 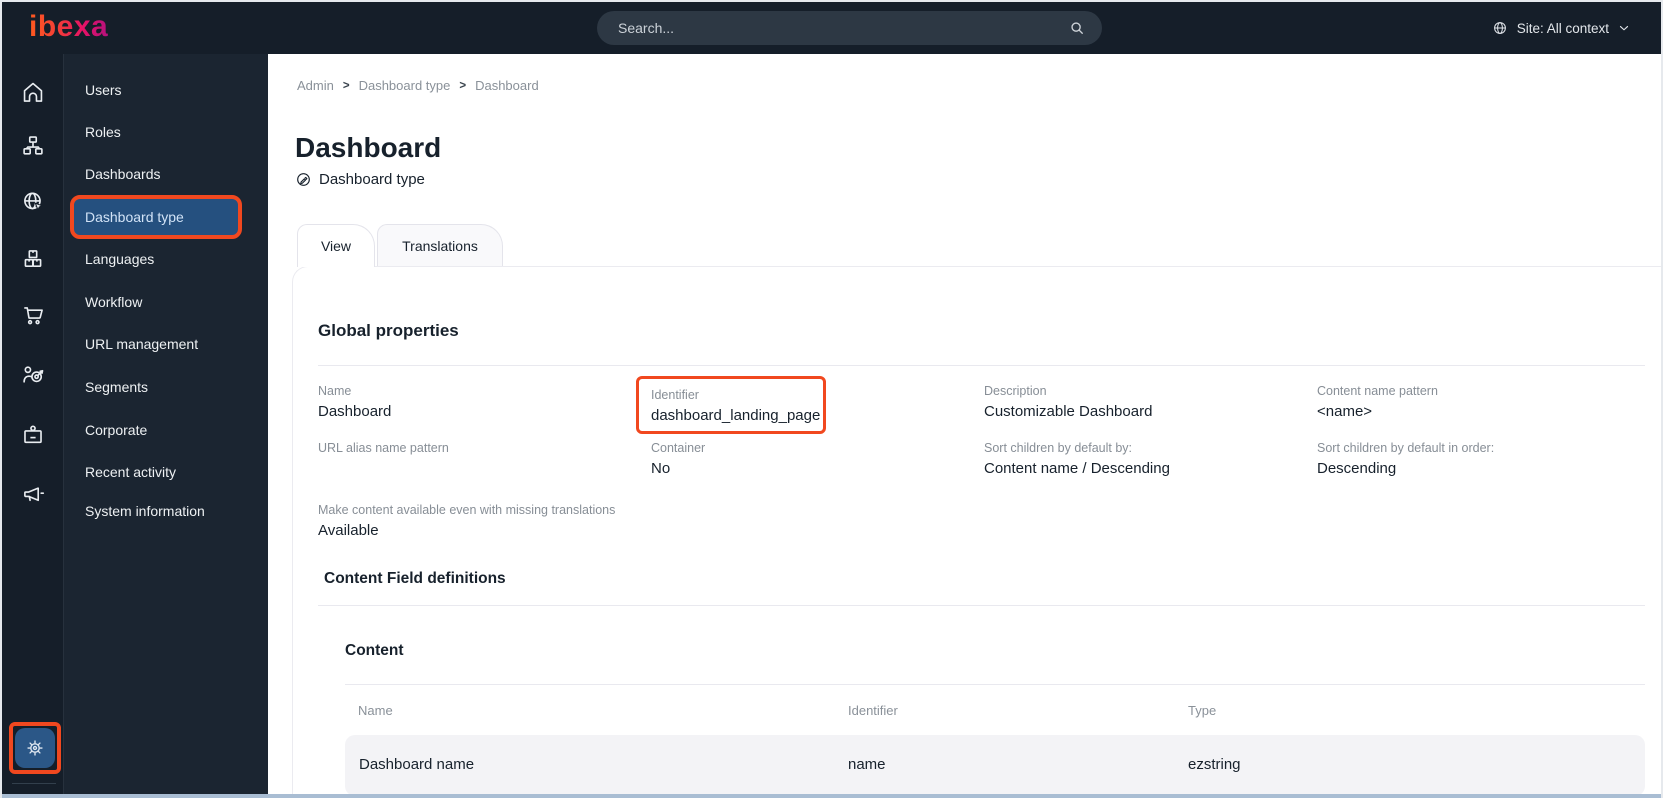 I want to click on field-description: Description Customizable Dashboard, so click(x=1068, y=402).